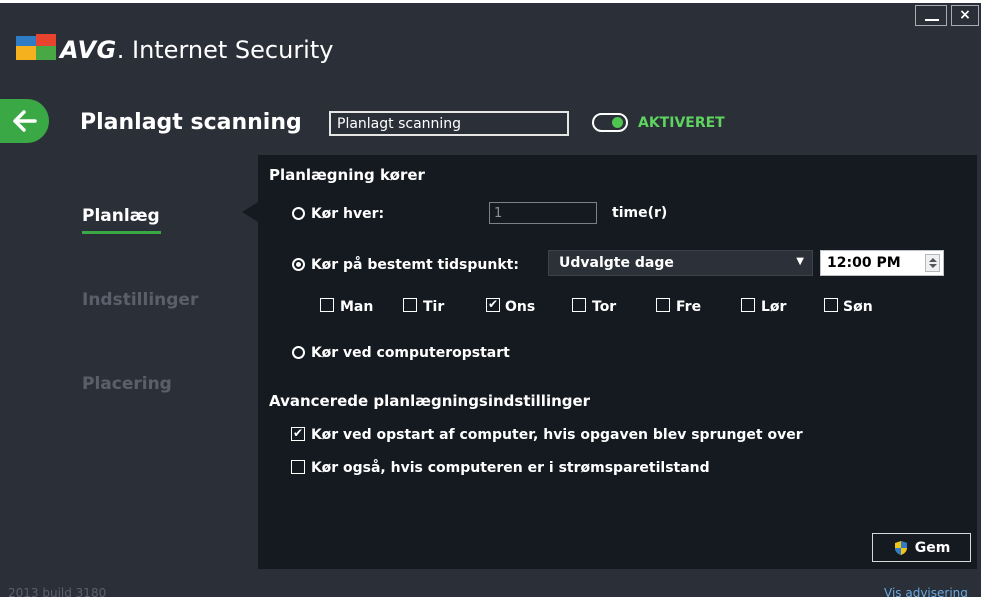  I want to click on checkbox-run-power-save, so click(298, 467).